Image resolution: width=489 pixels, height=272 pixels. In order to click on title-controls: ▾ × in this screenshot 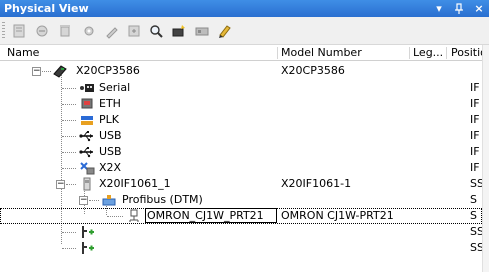, I will do `click(459, 8)`.